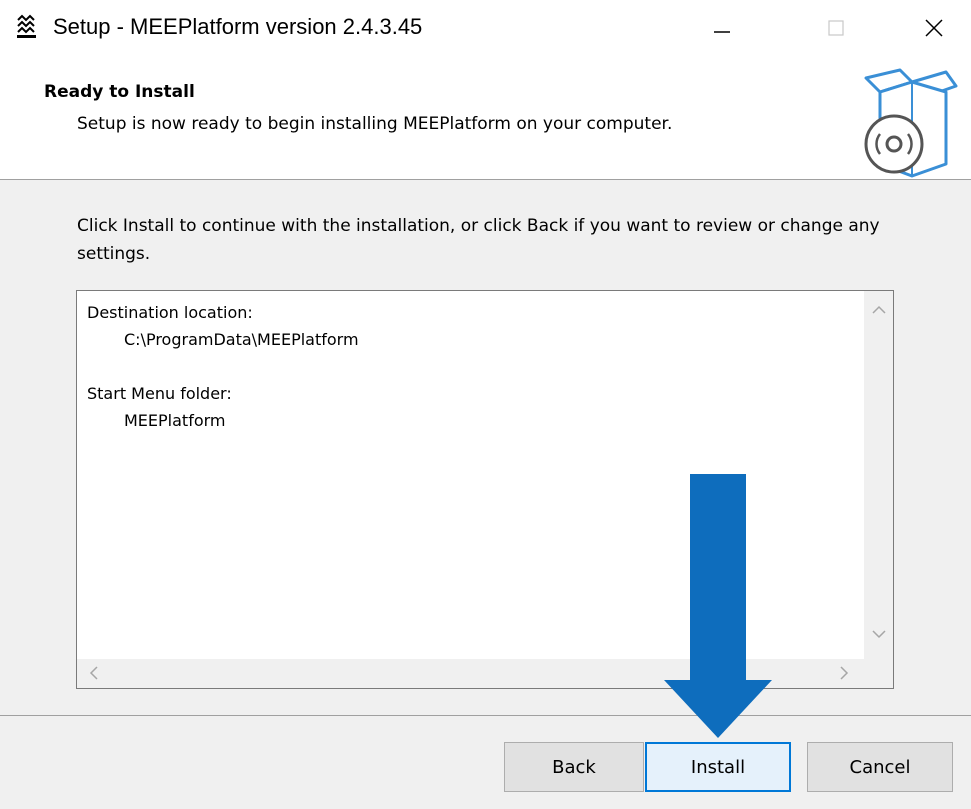 Image resolution: width=971 pixels, height=809 pixels. What do you see at coordinates (241, 339) in the screenshot?
I see `destination-value: C:\ProgramData\MEEPlatform` at bounding box center [241, 339].